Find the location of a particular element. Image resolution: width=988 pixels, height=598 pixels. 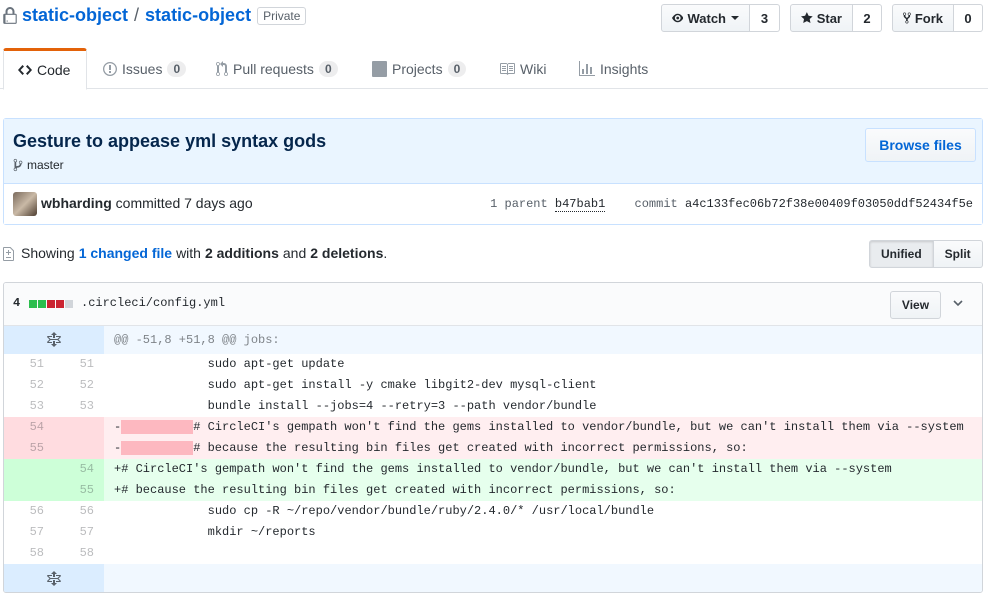

watch-count: 3 is located at coordinates (765, 18).